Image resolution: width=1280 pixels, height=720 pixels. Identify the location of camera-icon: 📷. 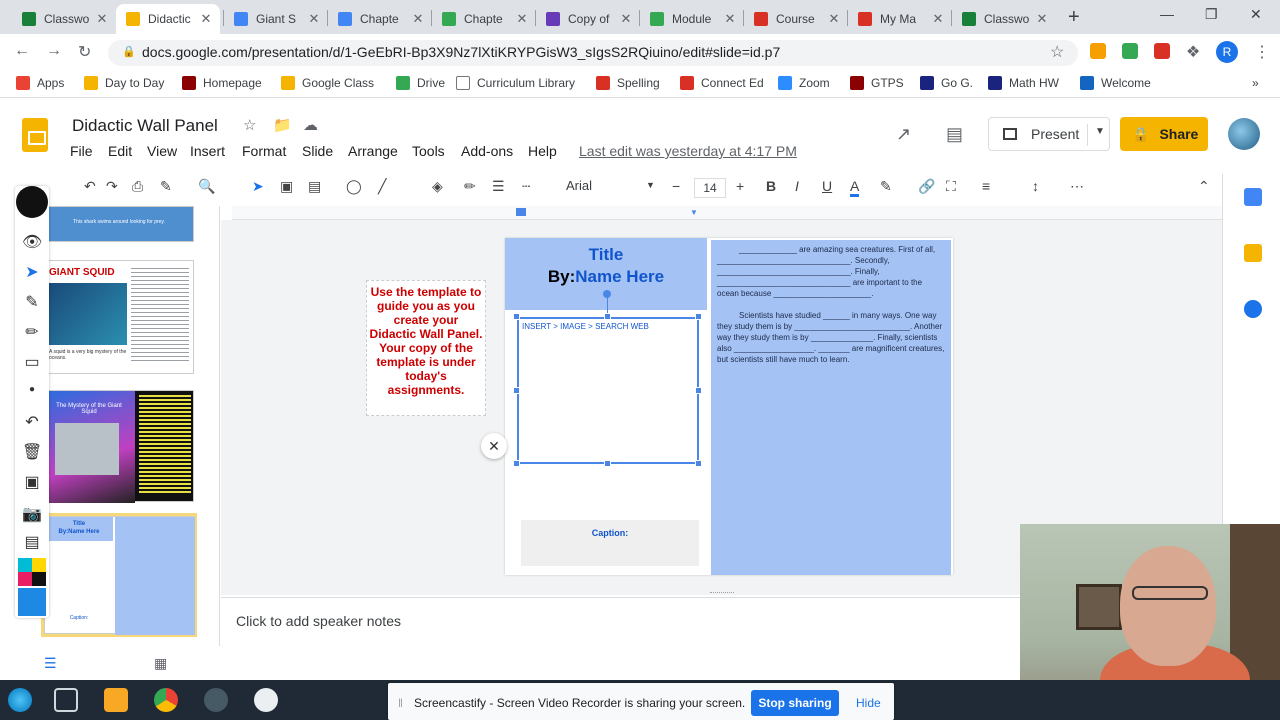
(32, 514).